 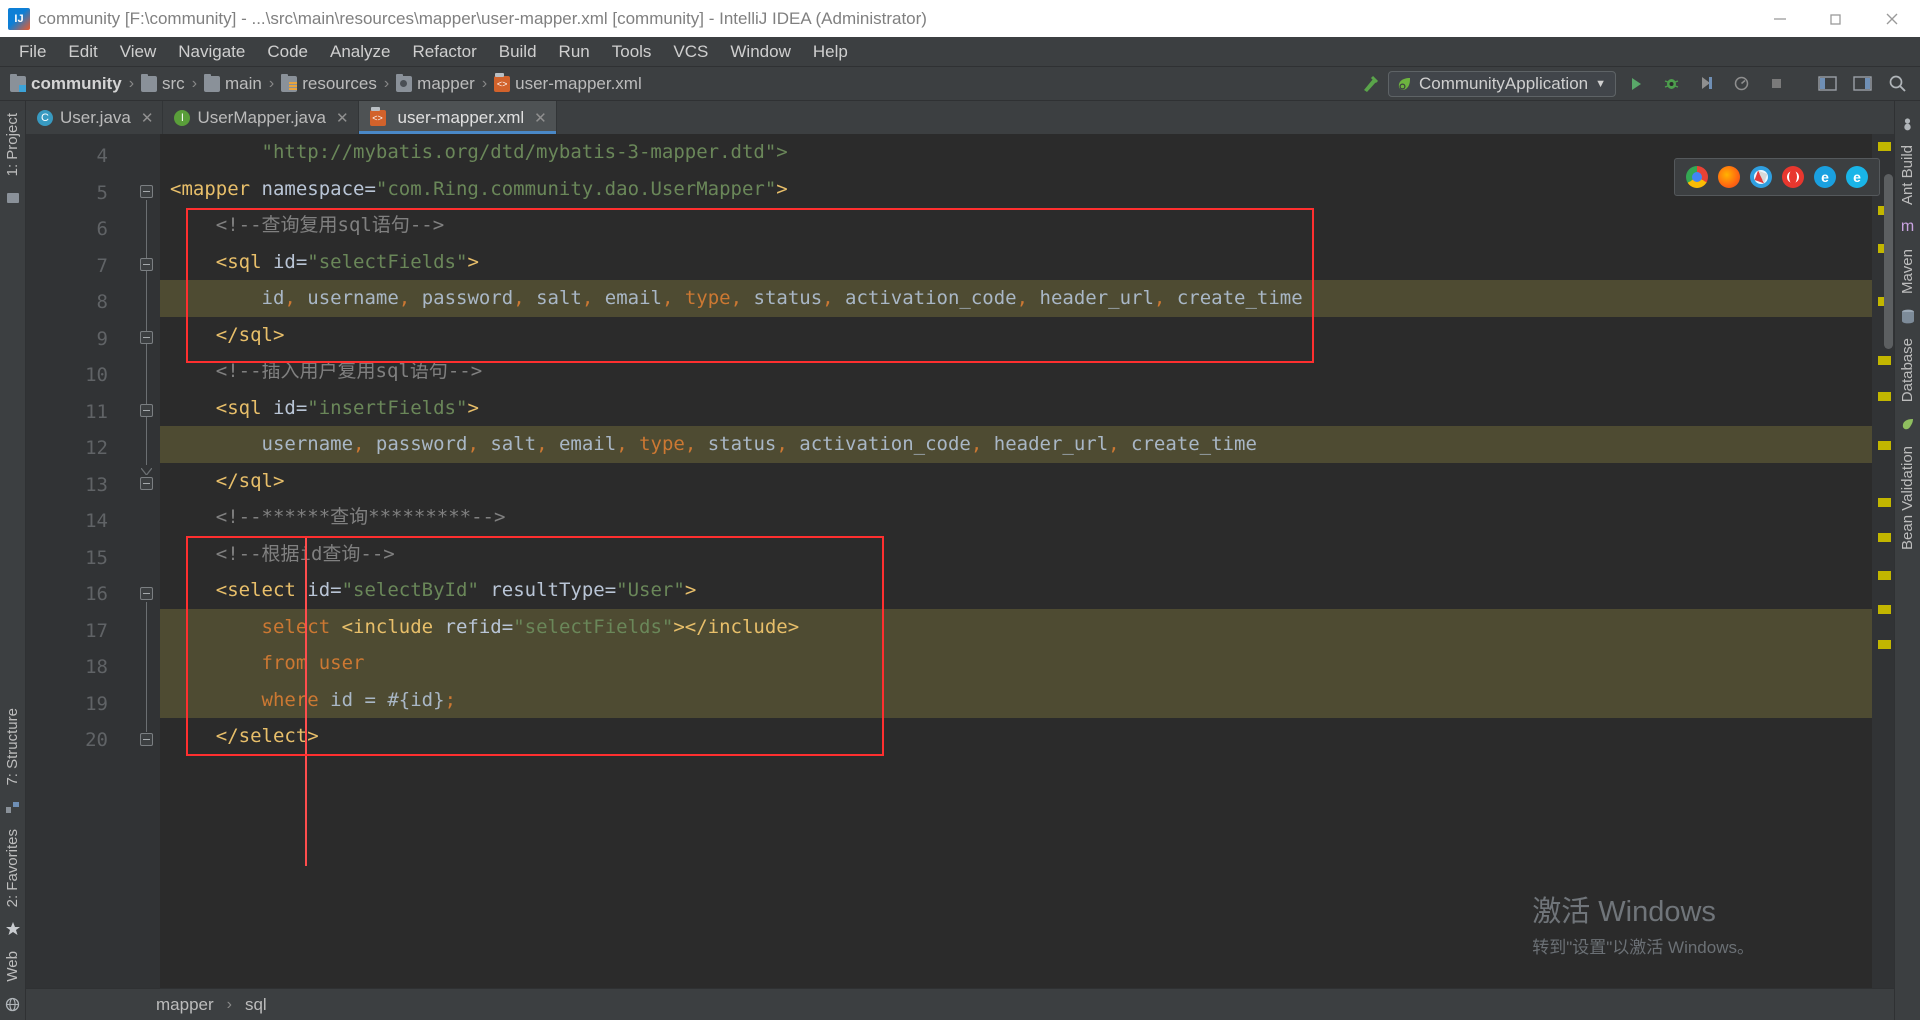 I want to click on menu-file: File, so click(x=32, y=52).